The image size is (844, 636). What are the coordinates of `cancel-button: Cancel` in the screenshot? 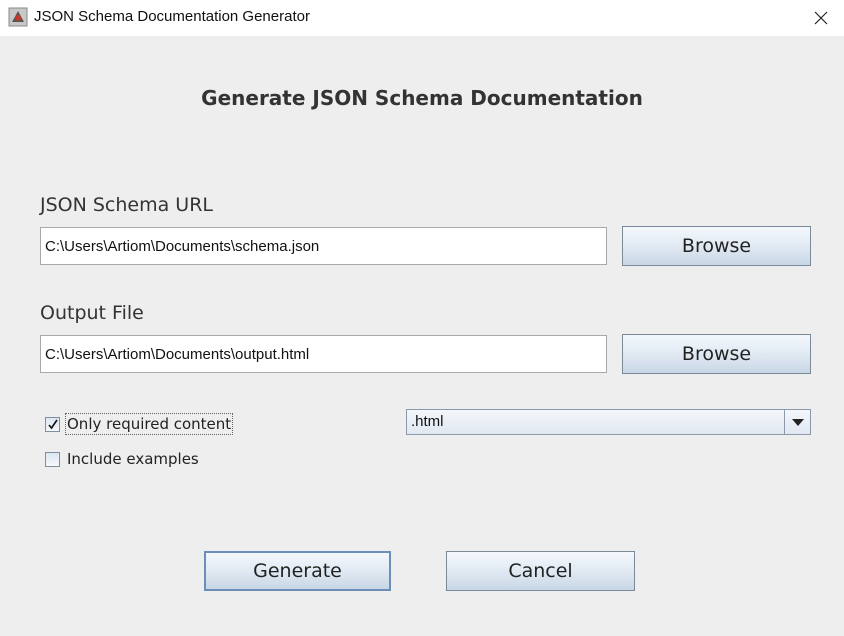 It's located at (540, 571).